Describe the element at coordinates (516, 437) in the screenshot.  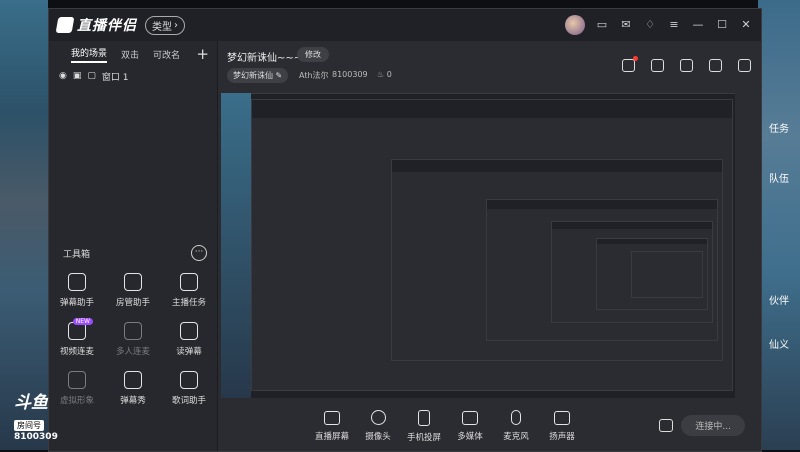
I see `source-label: 麦克风` at that location.